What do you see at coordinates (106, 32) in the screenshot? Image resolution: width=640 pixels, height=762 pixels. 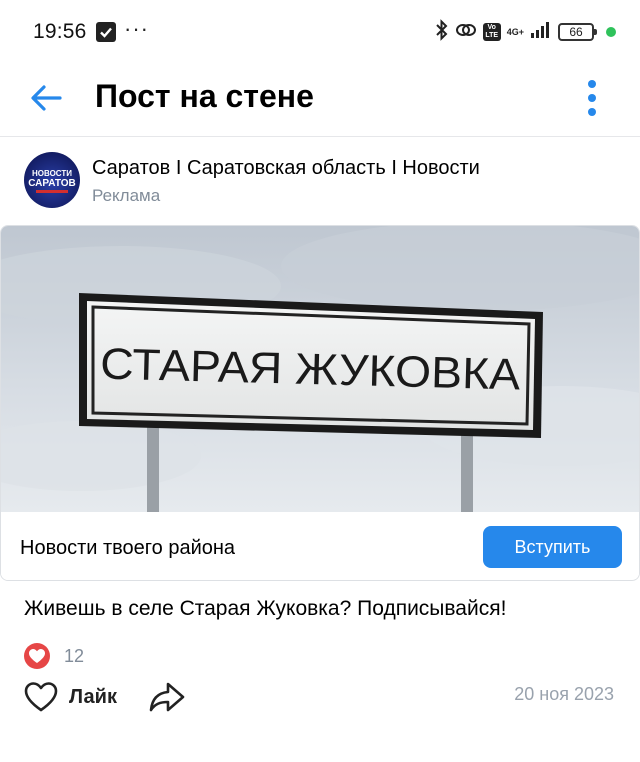 I see `check-notification-icon` at bounding box center [106, 32].